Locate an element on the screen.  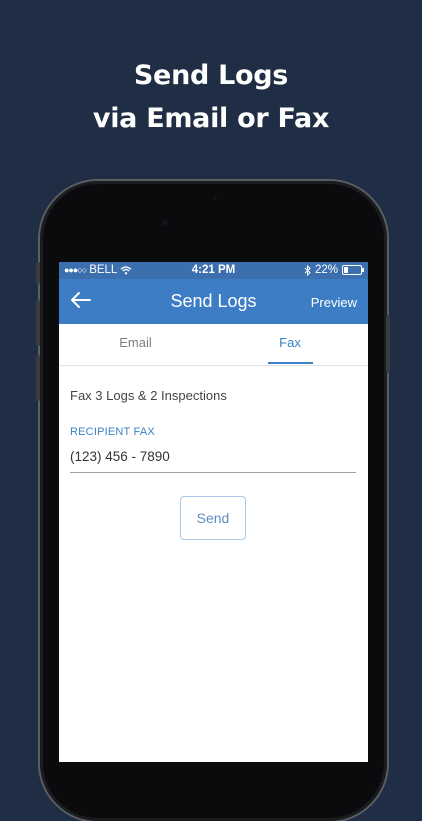
recipient-fax-input: (123) 456 - 7890 is located at coordinates (120, 456).